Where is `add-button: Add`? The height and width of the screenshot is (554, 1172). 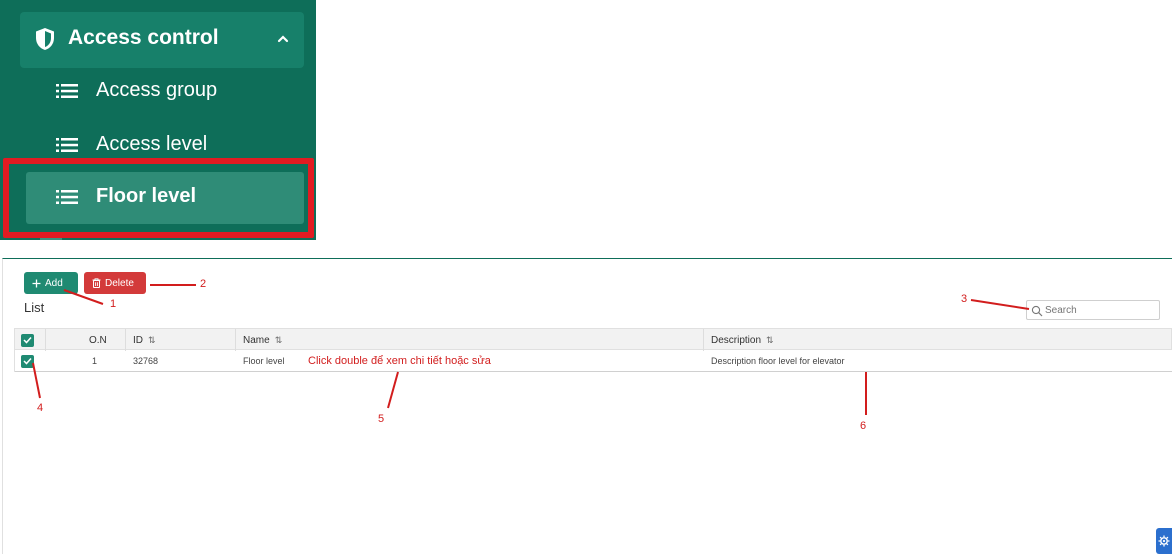
add-button: Add is located at coordinates (51, 283).